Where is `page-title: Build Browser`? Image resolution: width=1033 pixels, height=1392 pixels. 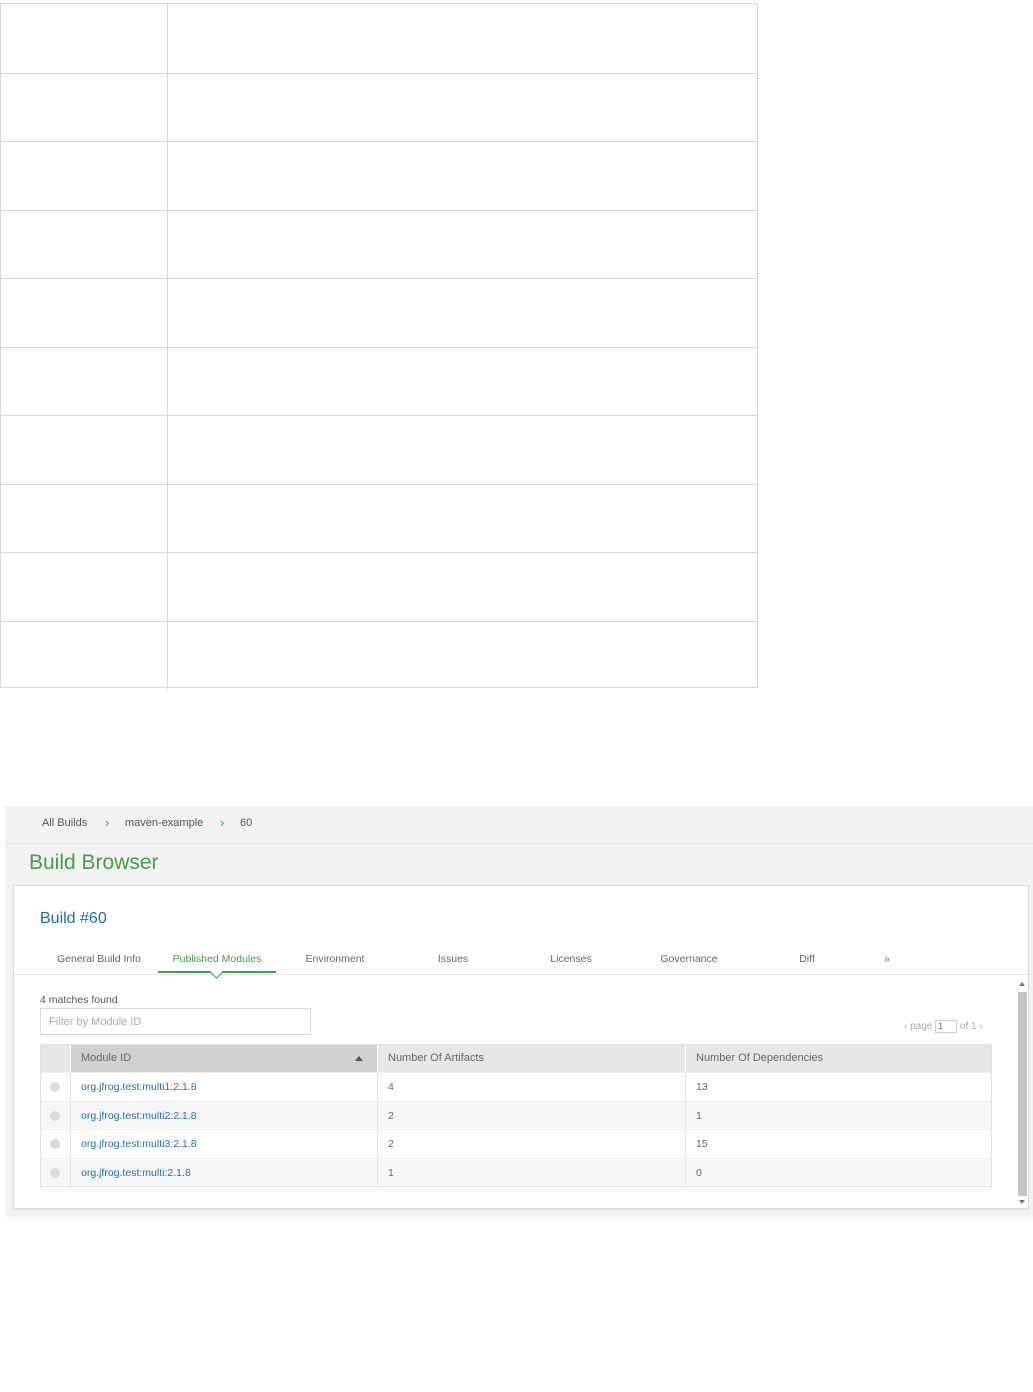 page-title: Build Browser is located at coordinates (94, 862).